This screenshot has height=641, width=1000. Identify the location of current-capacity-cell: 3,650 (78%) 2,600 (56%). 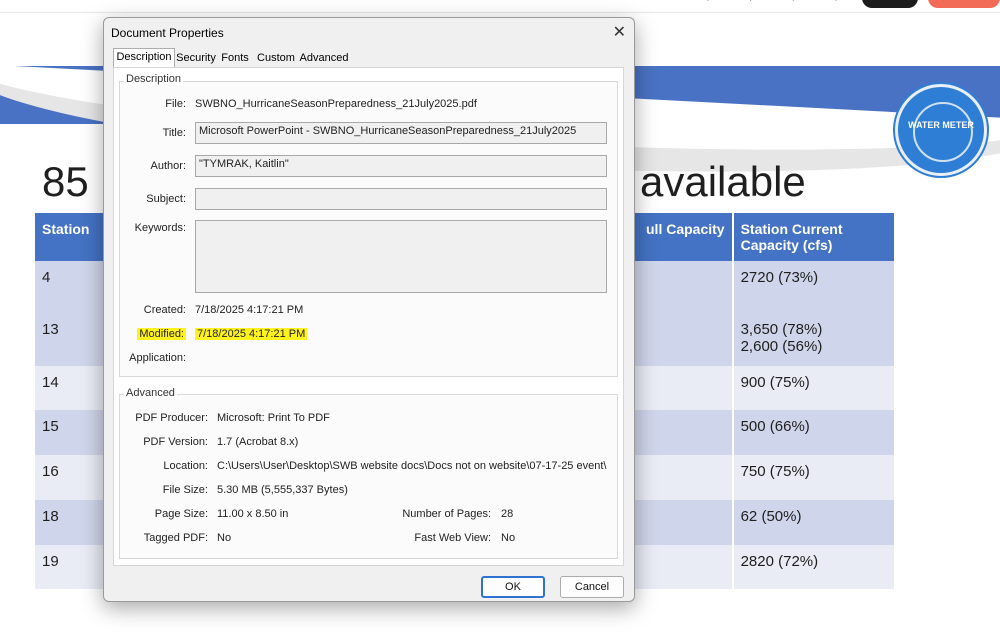
(813, 339).